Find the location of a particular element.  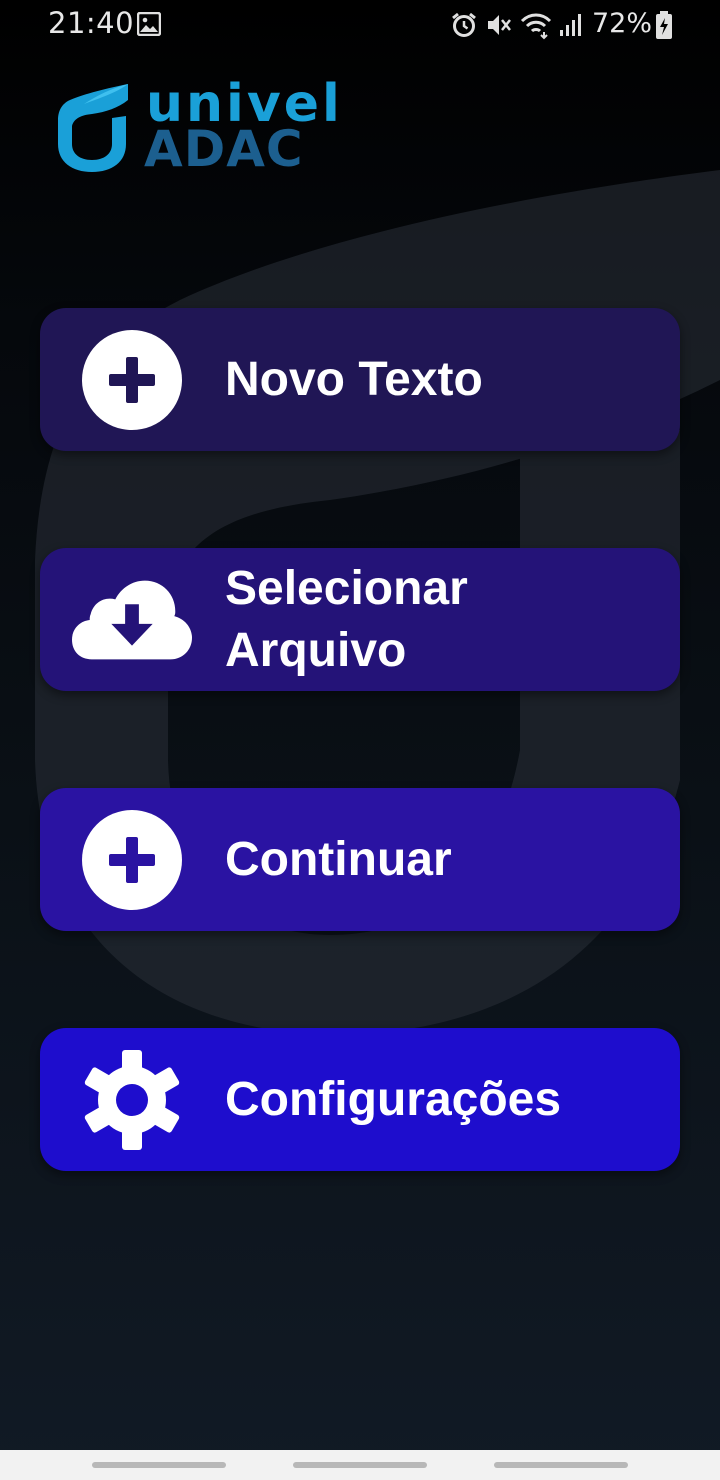

continuar-button: Continuar is located at coordinates (360, 859).